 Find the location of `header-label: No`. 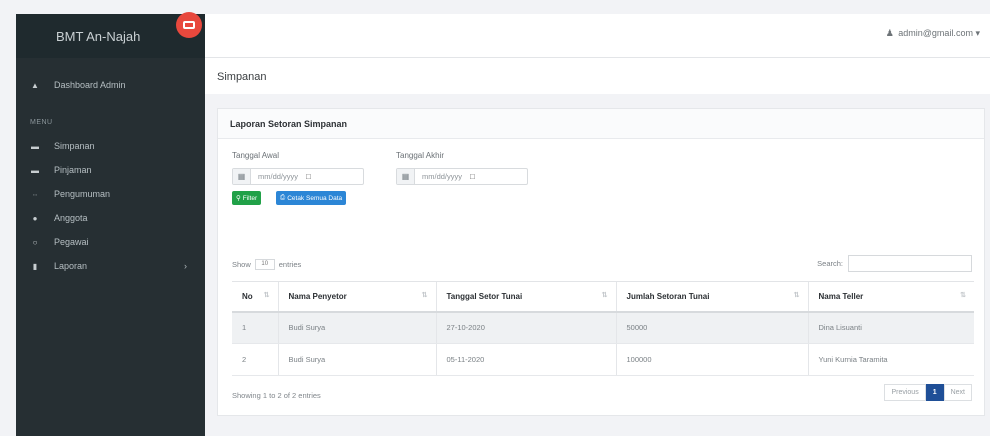

header-label: No is located at coordinates (247, 296).